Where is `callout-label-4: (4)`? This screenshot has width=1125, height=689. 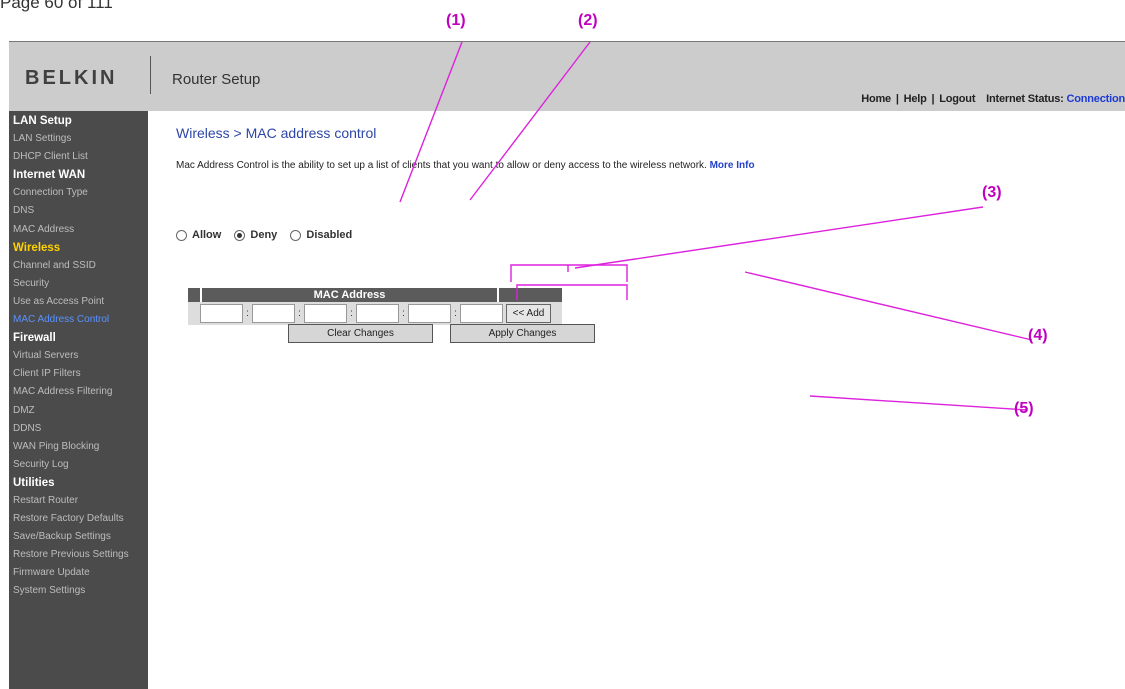 callout-label-4: (4) is located at coordinates (1038, 335).